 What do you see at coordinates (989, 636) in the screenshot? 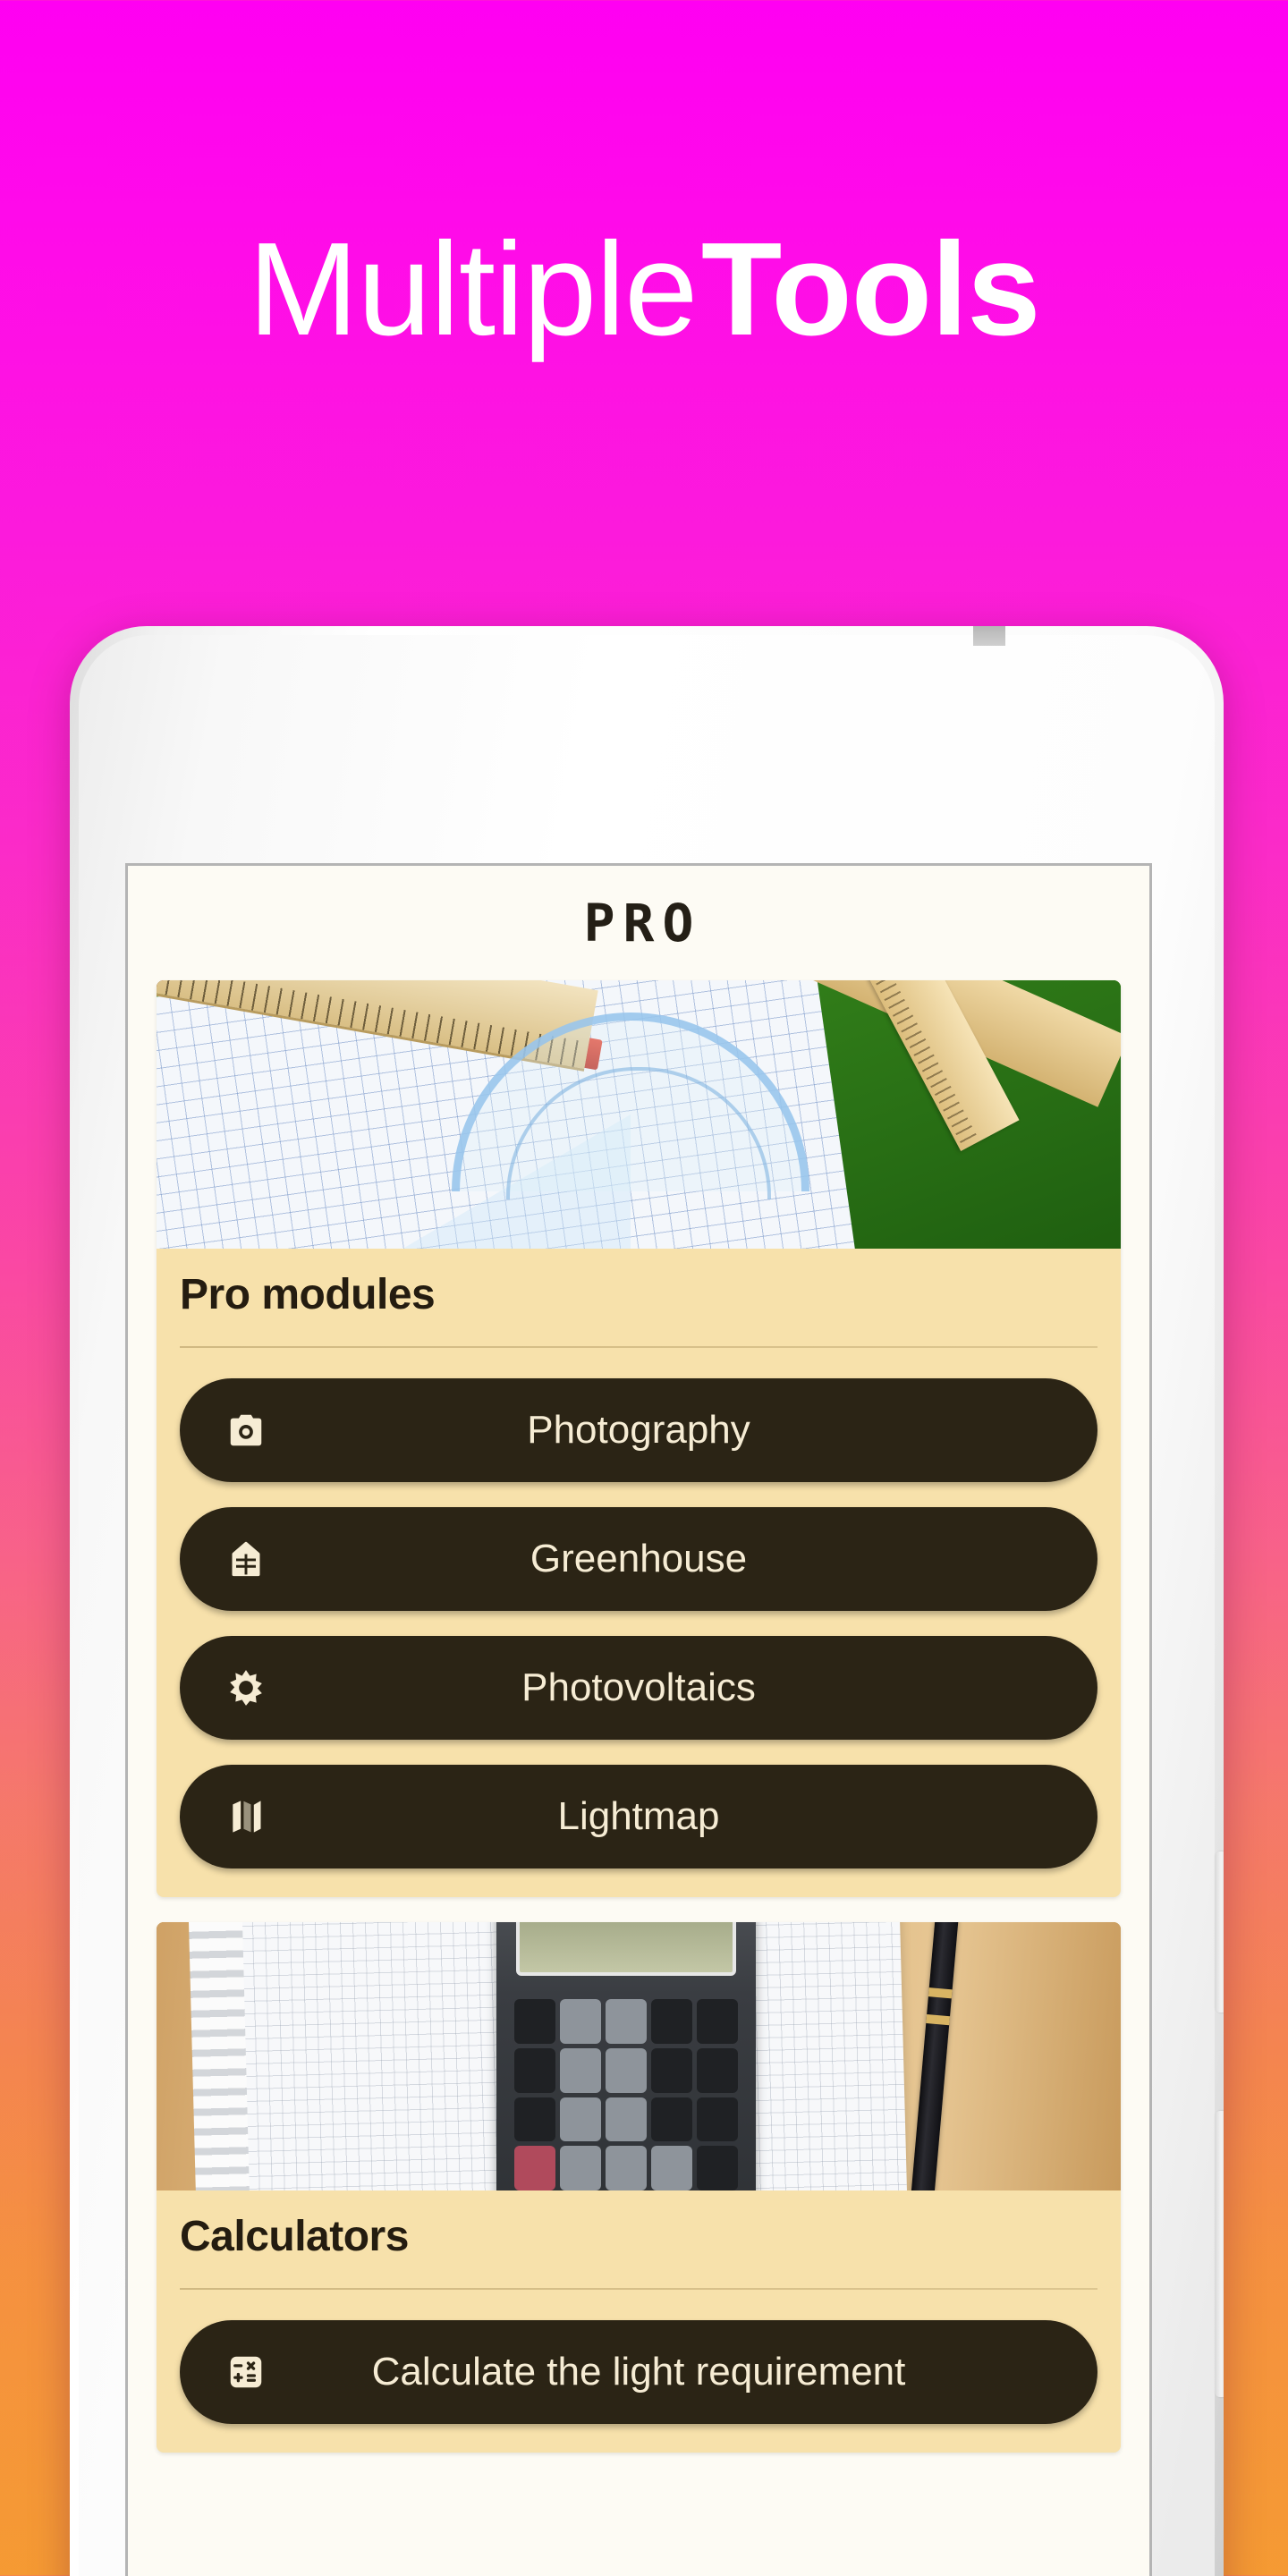
I see `antenna-band` at bounding box center [989, 636].